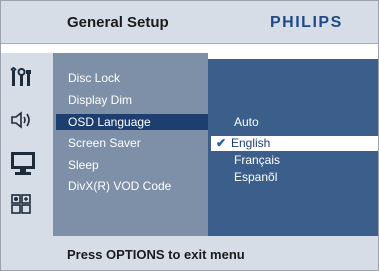 Image resolution: width=379 pixels, height=271 pixels. I want to click on speaker-audio-icon, so click(22, 122).